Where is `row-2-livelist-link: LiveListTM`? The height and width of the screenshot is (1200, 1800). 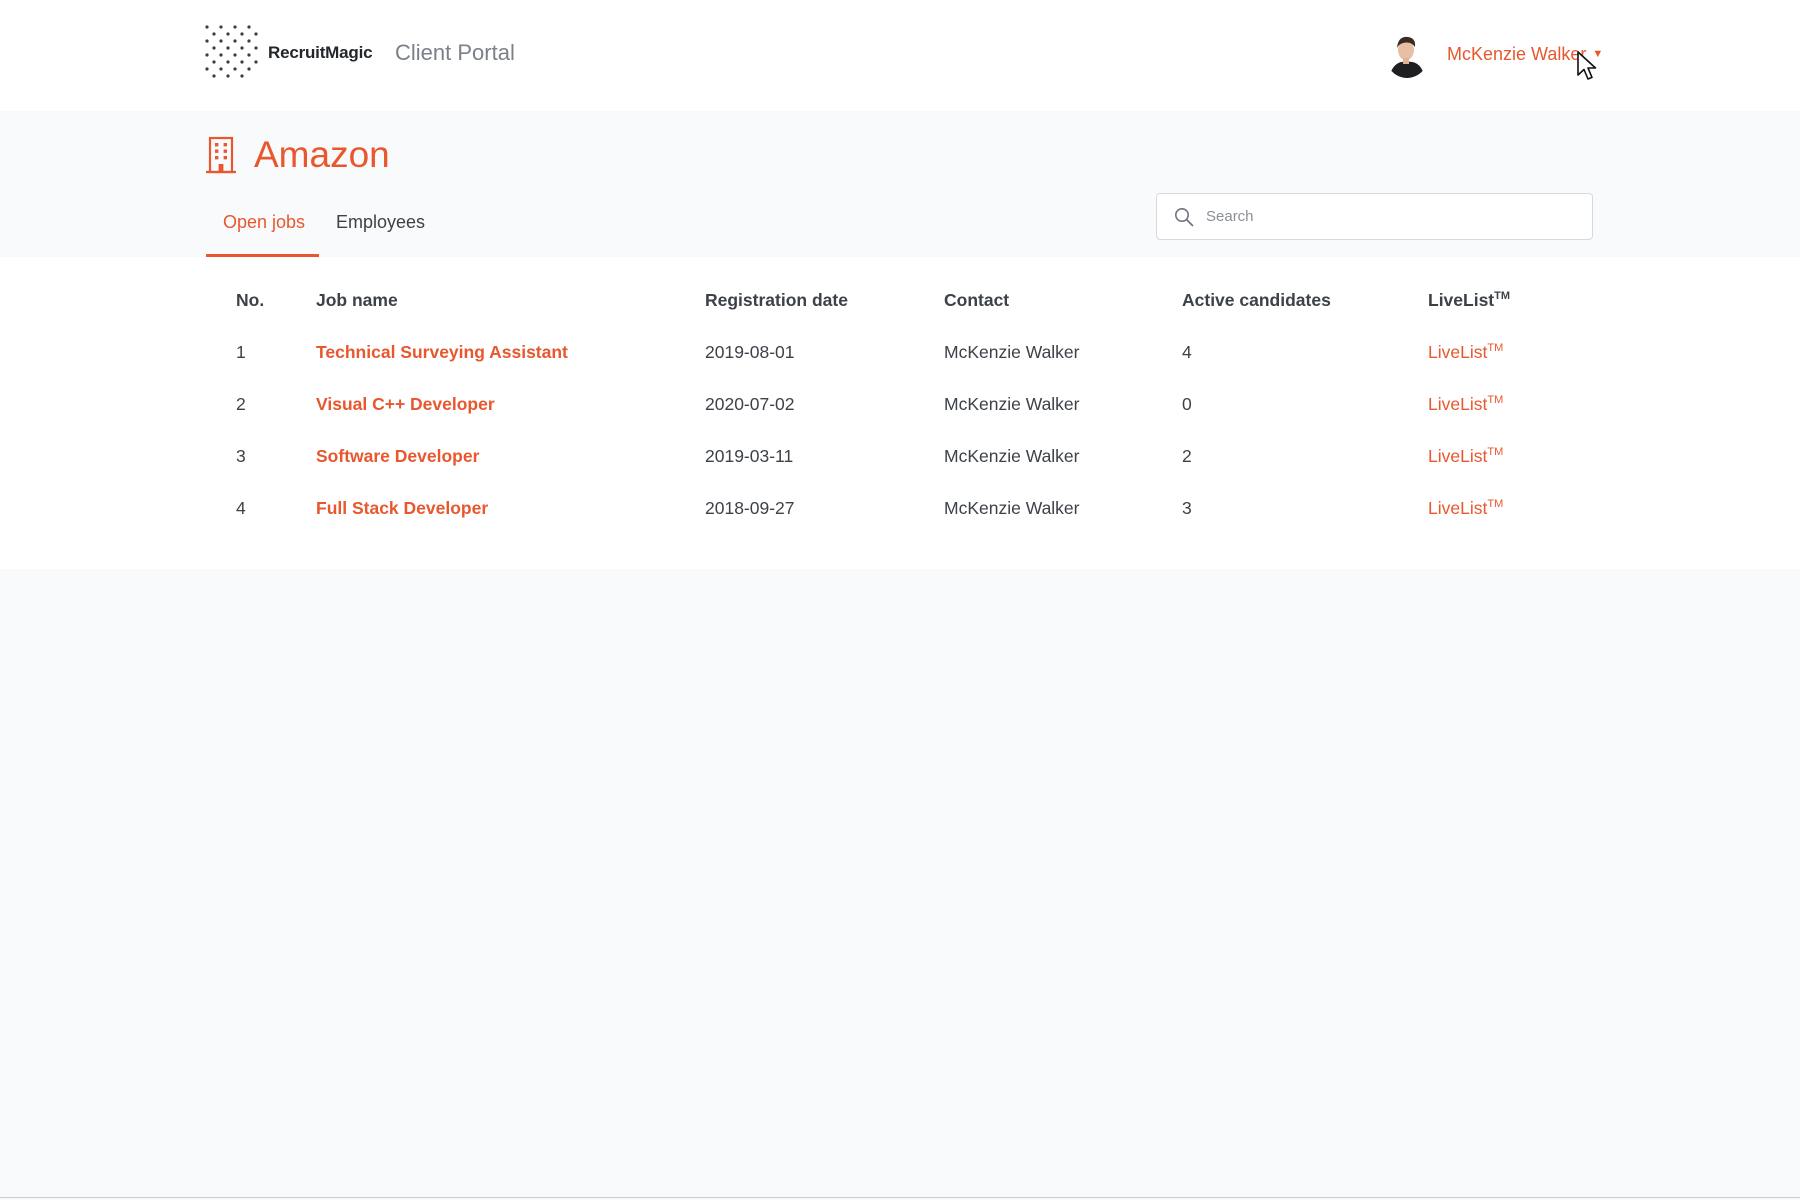
row-2-livelist-link: LiveListTM is located at coordinates (1465, 404).